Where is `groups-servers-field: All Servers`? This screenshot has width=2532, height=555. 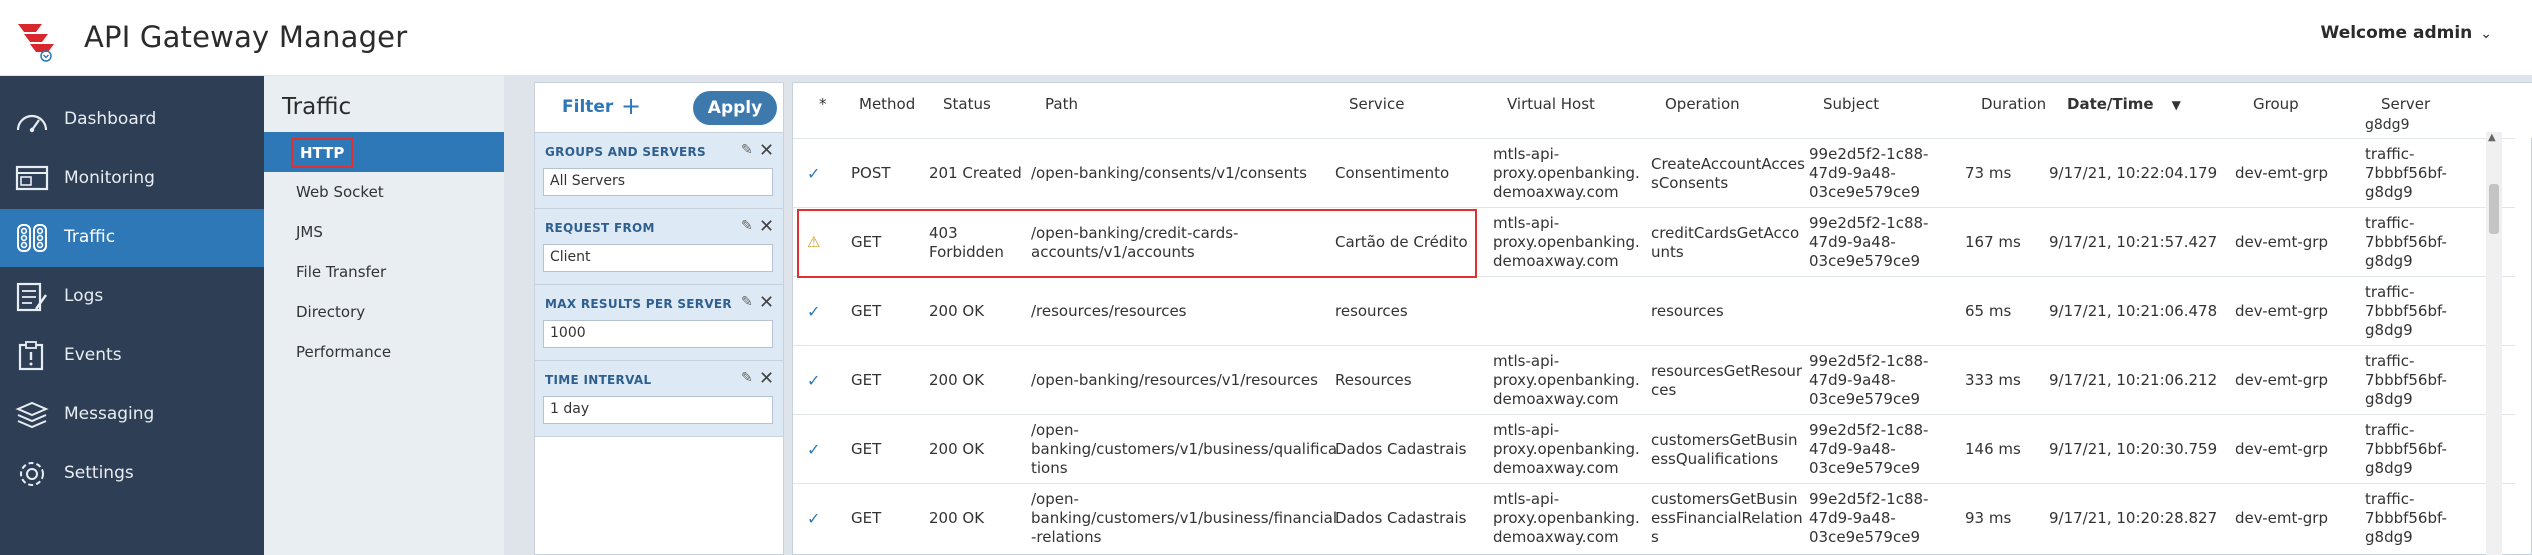 groups-servers-field: All Servers is located at coordinates (658, 182).